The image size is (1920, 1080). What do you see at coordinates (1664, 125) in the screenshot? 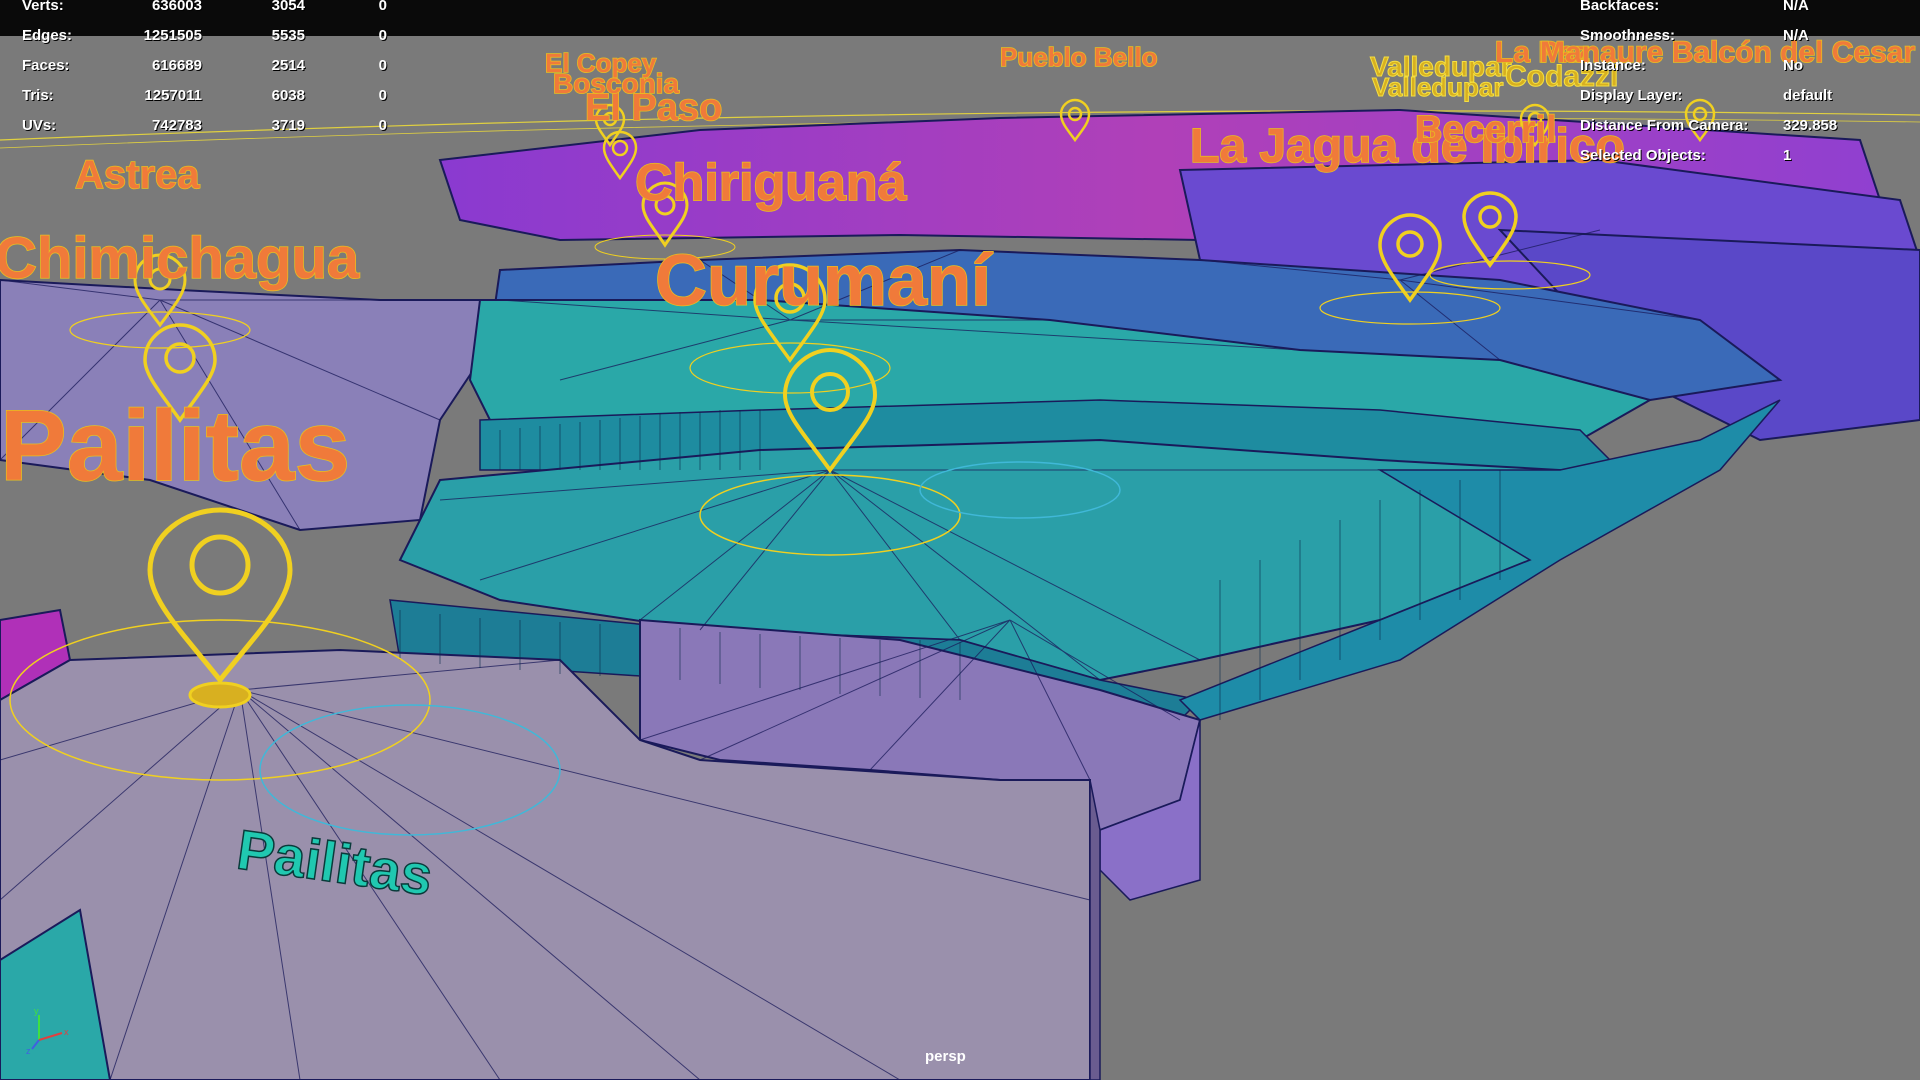
I see `prop-label: Distance From Camera:` at bounding box center [1664, 125].